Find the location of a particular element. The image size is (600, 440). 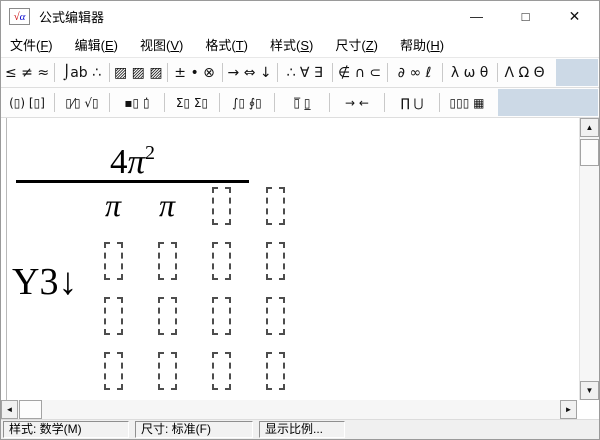

greek-uppercase-button: Λ Ω Θ is located at coordinates (525, 72).